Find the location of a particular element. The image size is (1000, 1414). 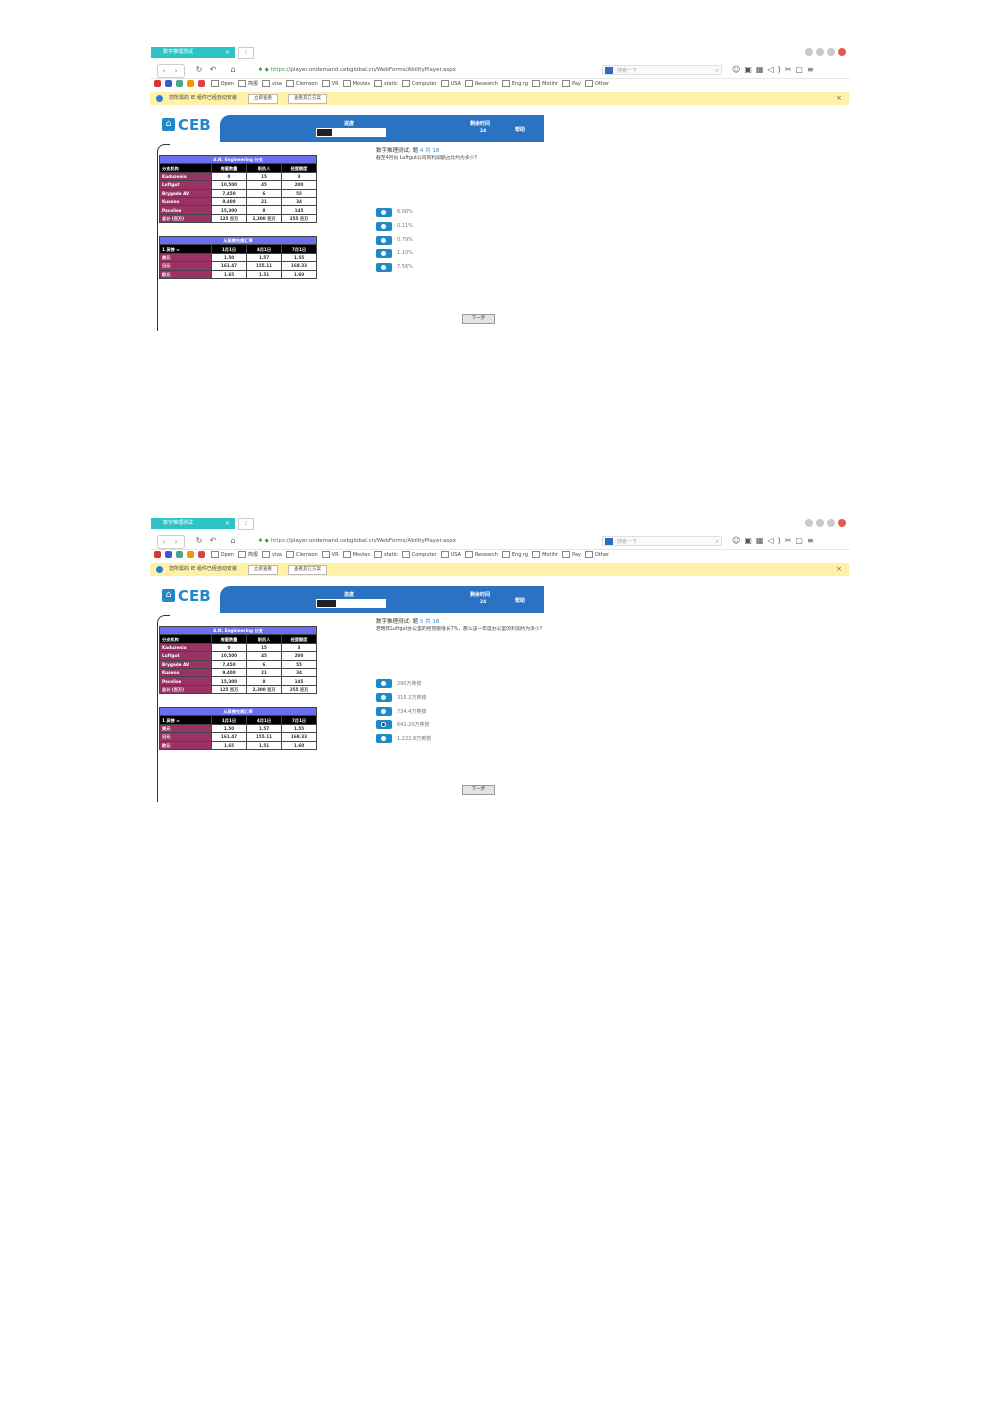

table-cell: 6 is located at coordinates (264, 664).